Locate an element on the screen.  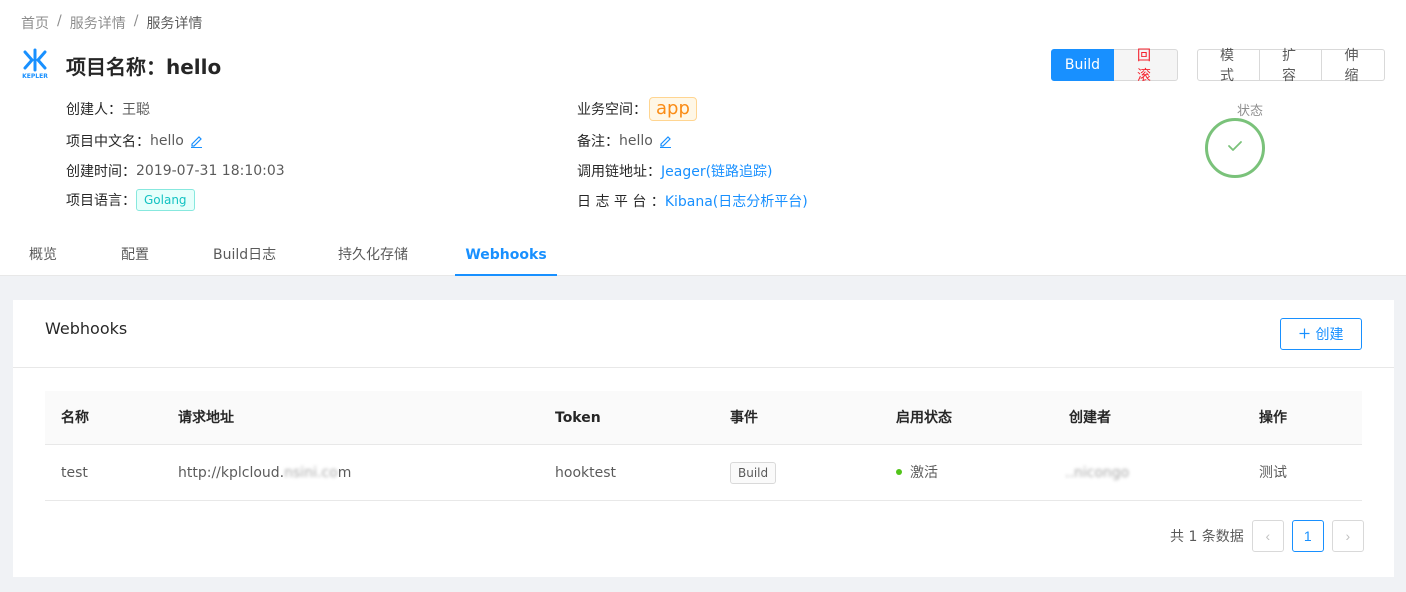
log-label: 日 志 平 台 ： is located at coordinates (621, 202).